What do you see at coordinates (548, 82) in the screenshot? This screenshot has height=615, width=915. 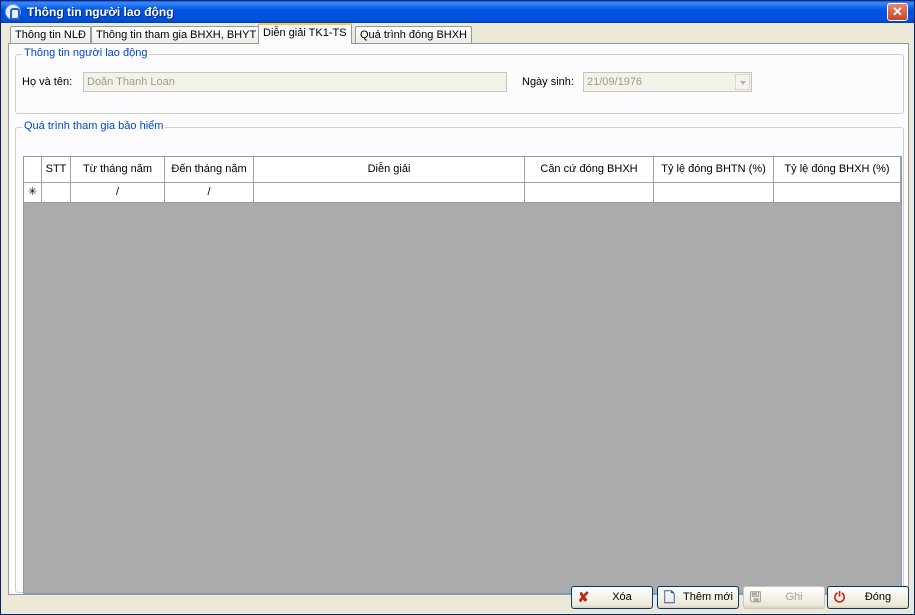 I see `dob-label: Ngày sinh:` at bounding box center [548, 82].